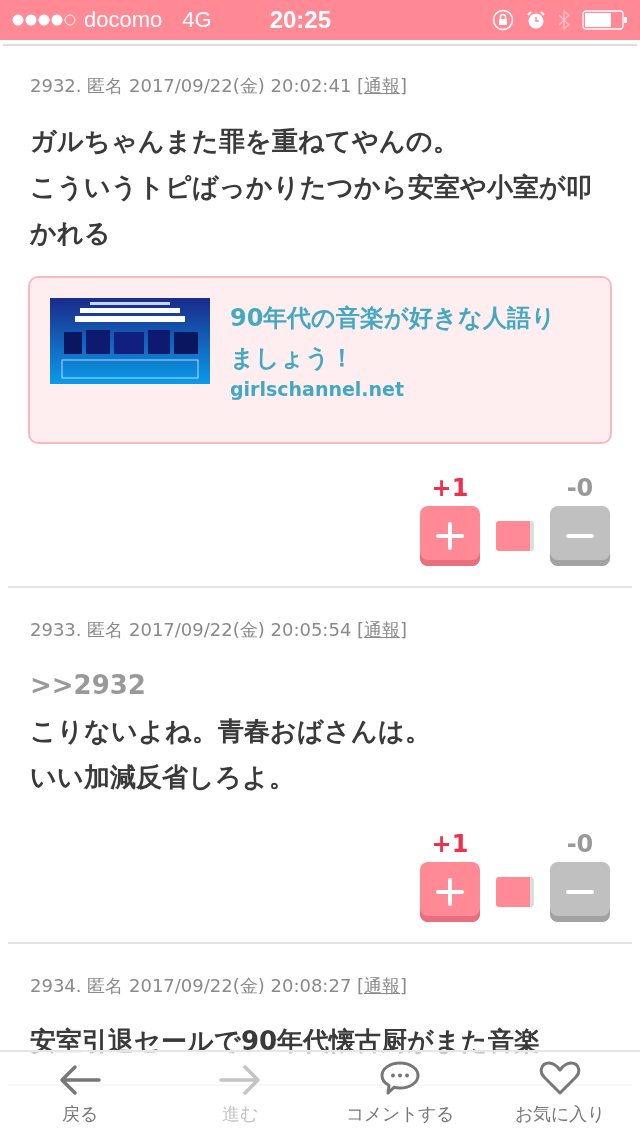 This screenshot has height=1136, width=640. I want to click on link-title: 90年代の音楽が好きな人語りましょう！, so click(394, 338).